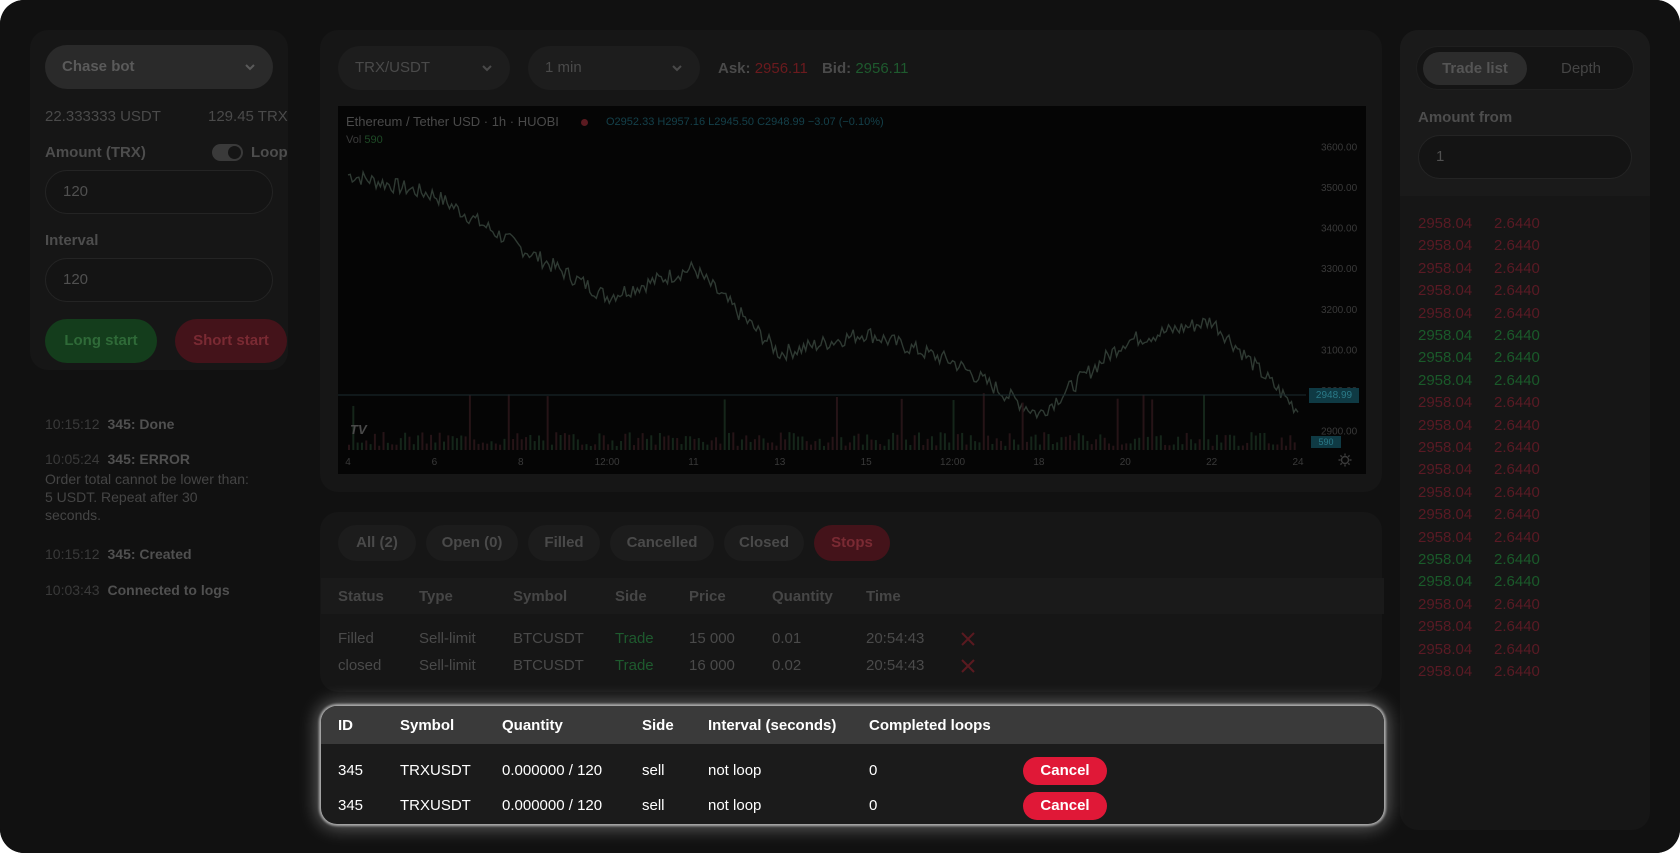 This screenshot has height=853, width=1680. Describe the element at coordinates (564, 543) in the screenshot. I see `tab-filled: Filled` at that location.